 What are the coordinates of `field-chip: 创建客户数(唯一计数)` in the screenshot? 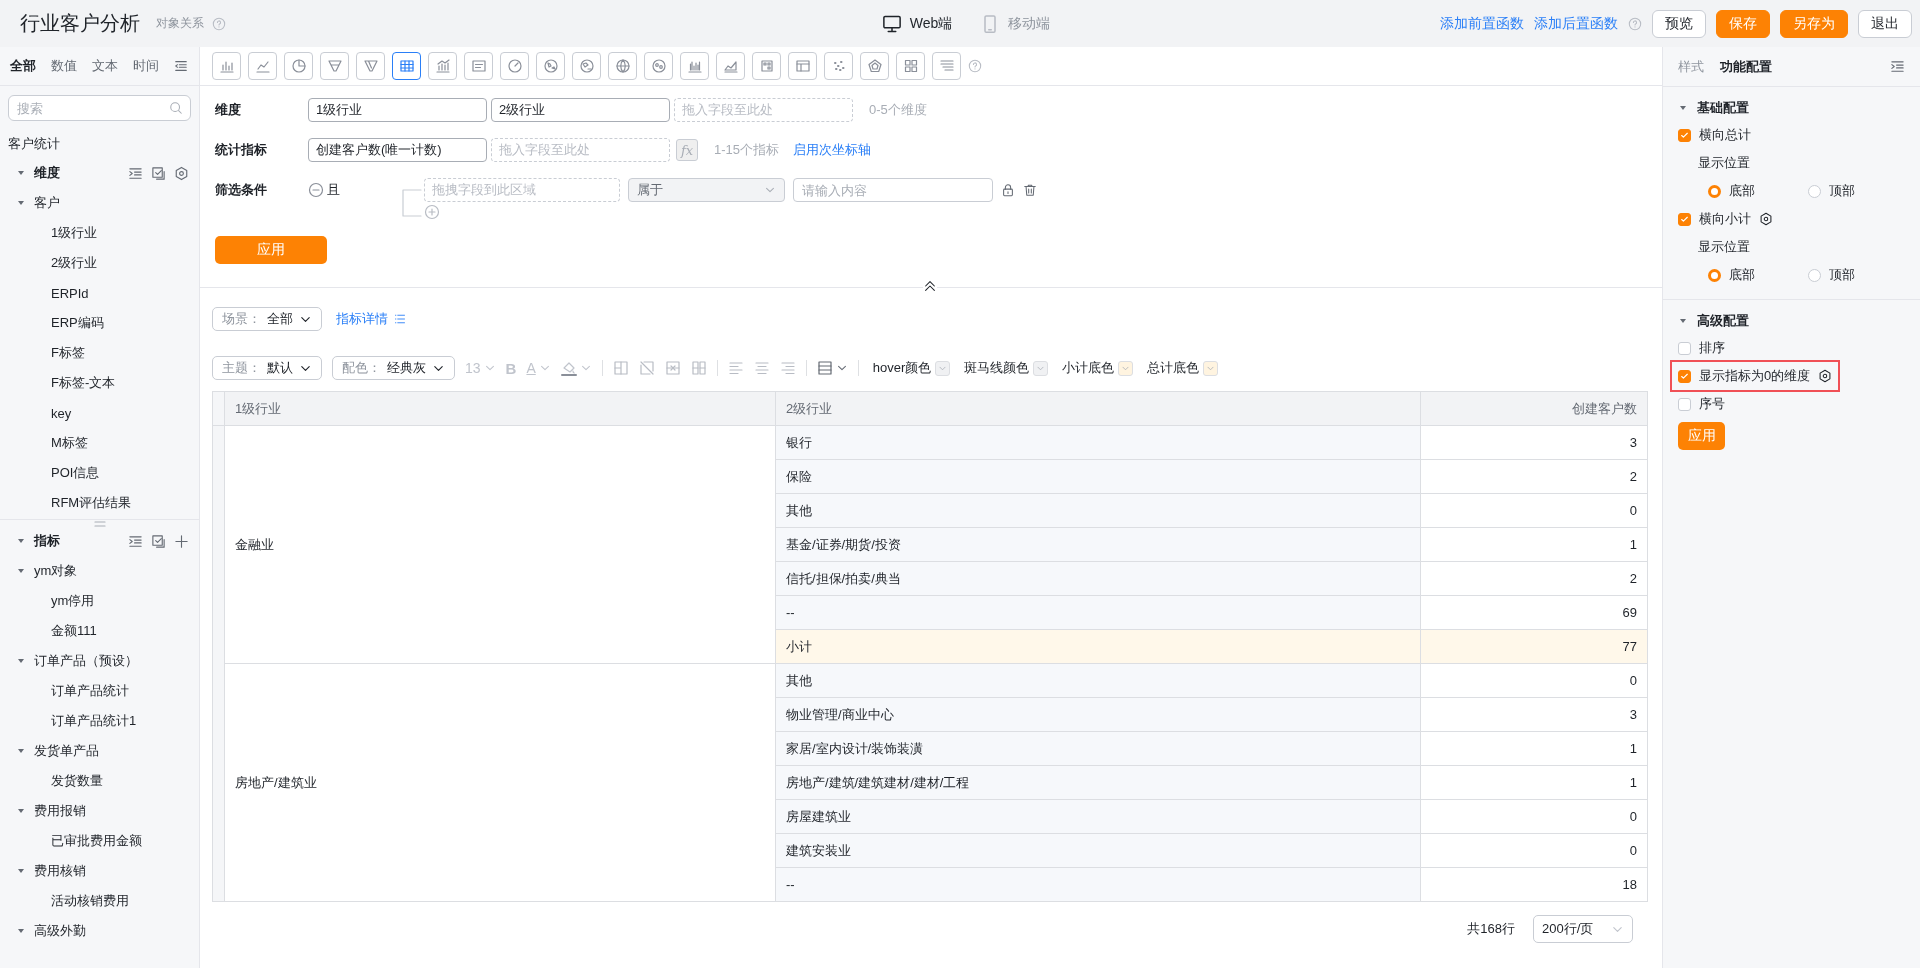 It's located at (397, 150).